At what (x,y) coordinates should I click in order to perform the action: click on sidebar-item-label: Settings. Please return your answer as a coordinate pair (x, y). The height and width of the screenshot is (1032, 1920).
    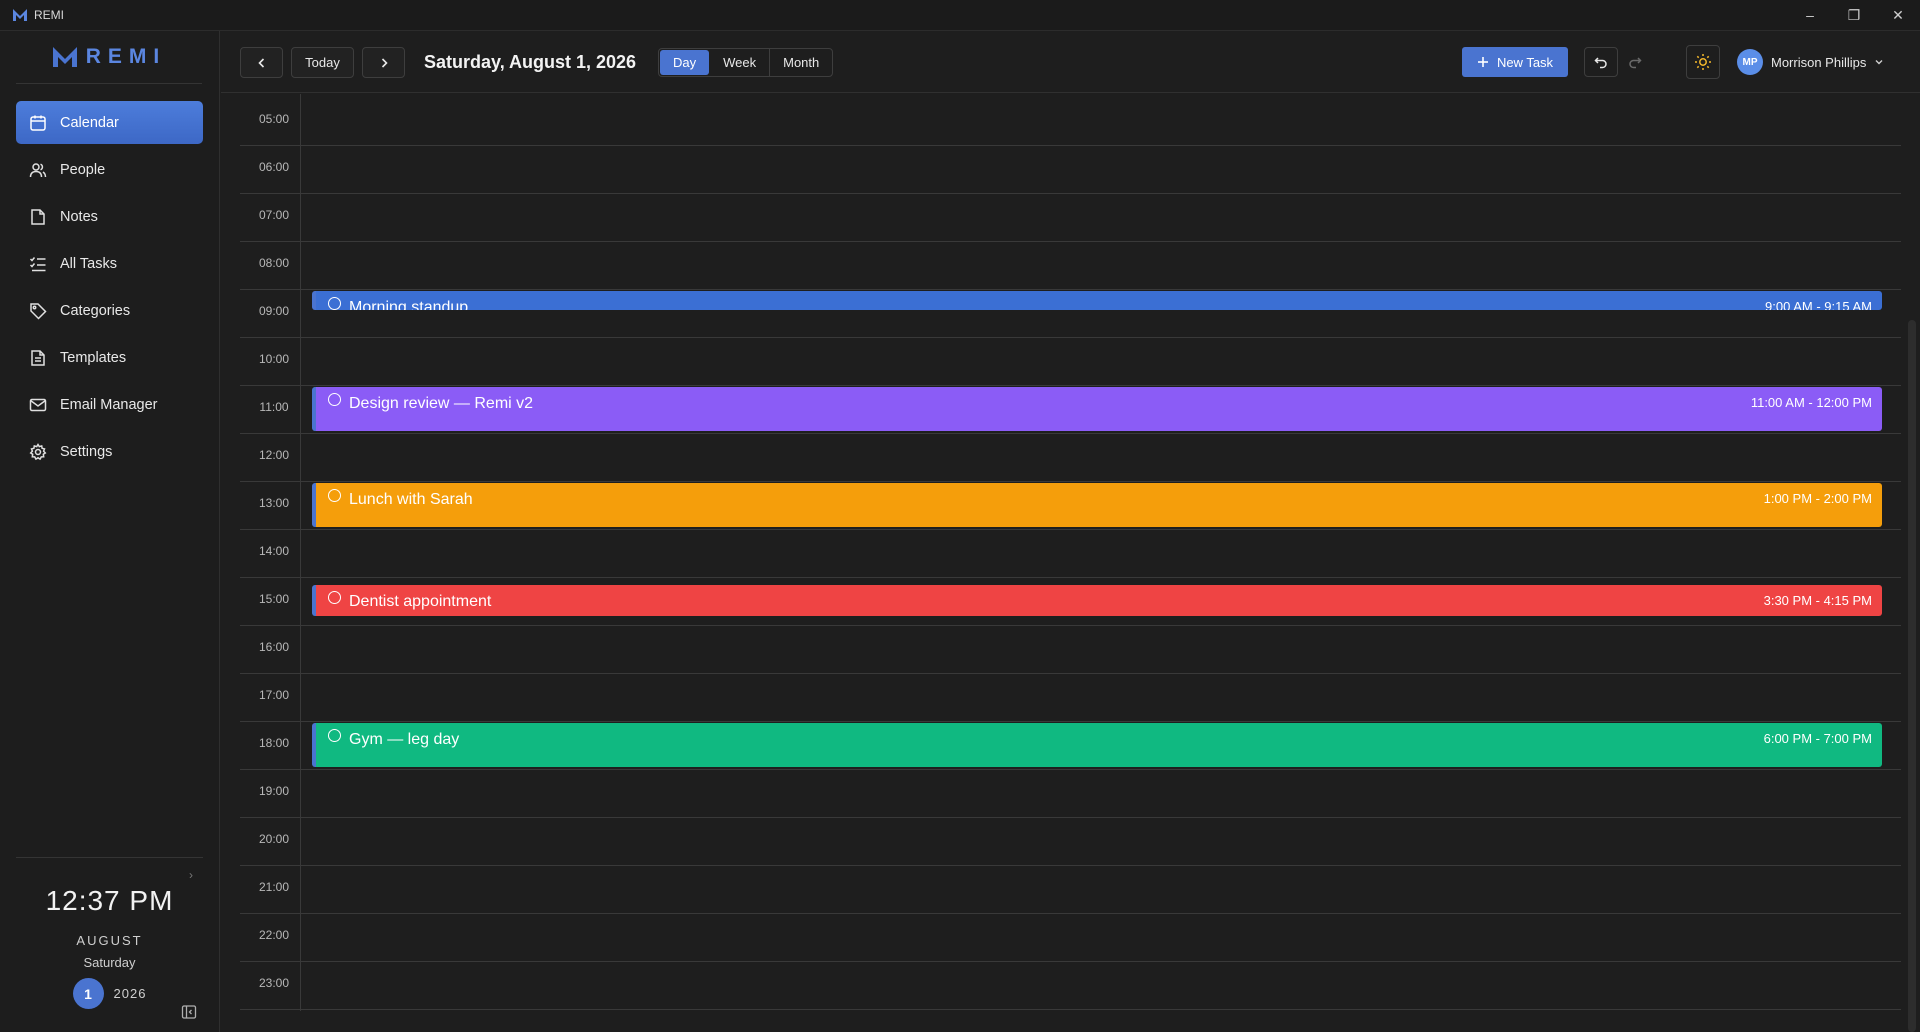
    Looking at the image, I should click on (86, 451).